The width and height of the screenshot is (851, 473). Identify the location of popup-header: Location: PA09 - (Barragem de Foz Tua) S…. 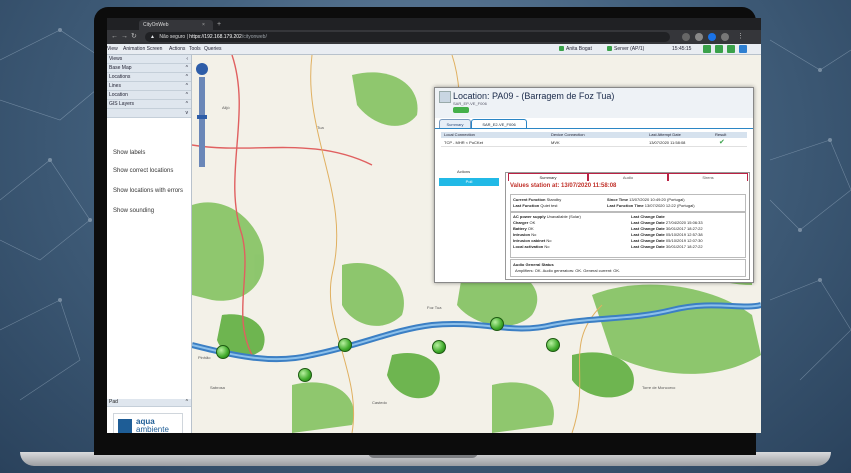
(594, 103).